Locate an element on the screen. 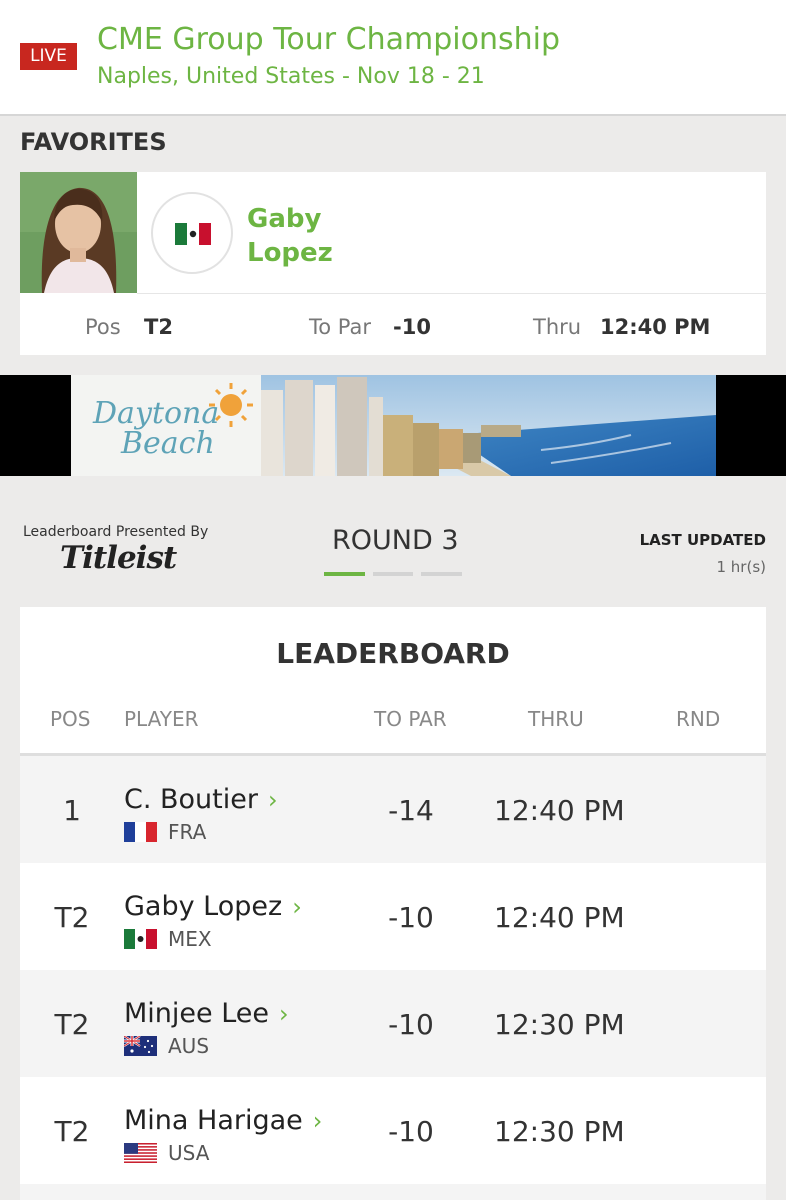 Image resolution: width=786 pixels, height=1200 pixels. player-flag-badge is located at coordinates (192, 233).